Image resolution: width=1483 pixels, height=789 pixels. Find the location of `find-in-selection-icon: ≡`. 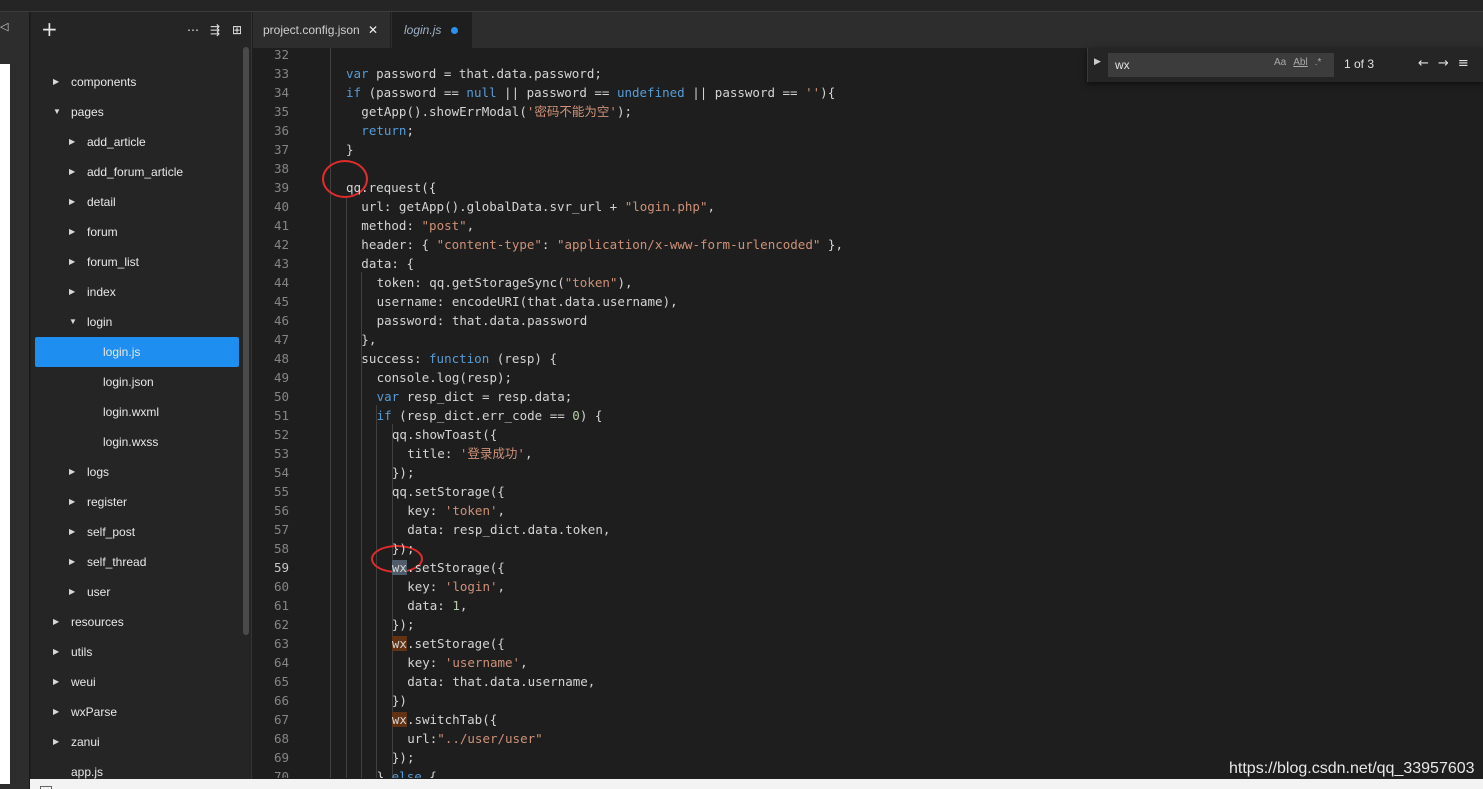

find-in-selection-icon: ≡ is located at coordinates (1463, 63).